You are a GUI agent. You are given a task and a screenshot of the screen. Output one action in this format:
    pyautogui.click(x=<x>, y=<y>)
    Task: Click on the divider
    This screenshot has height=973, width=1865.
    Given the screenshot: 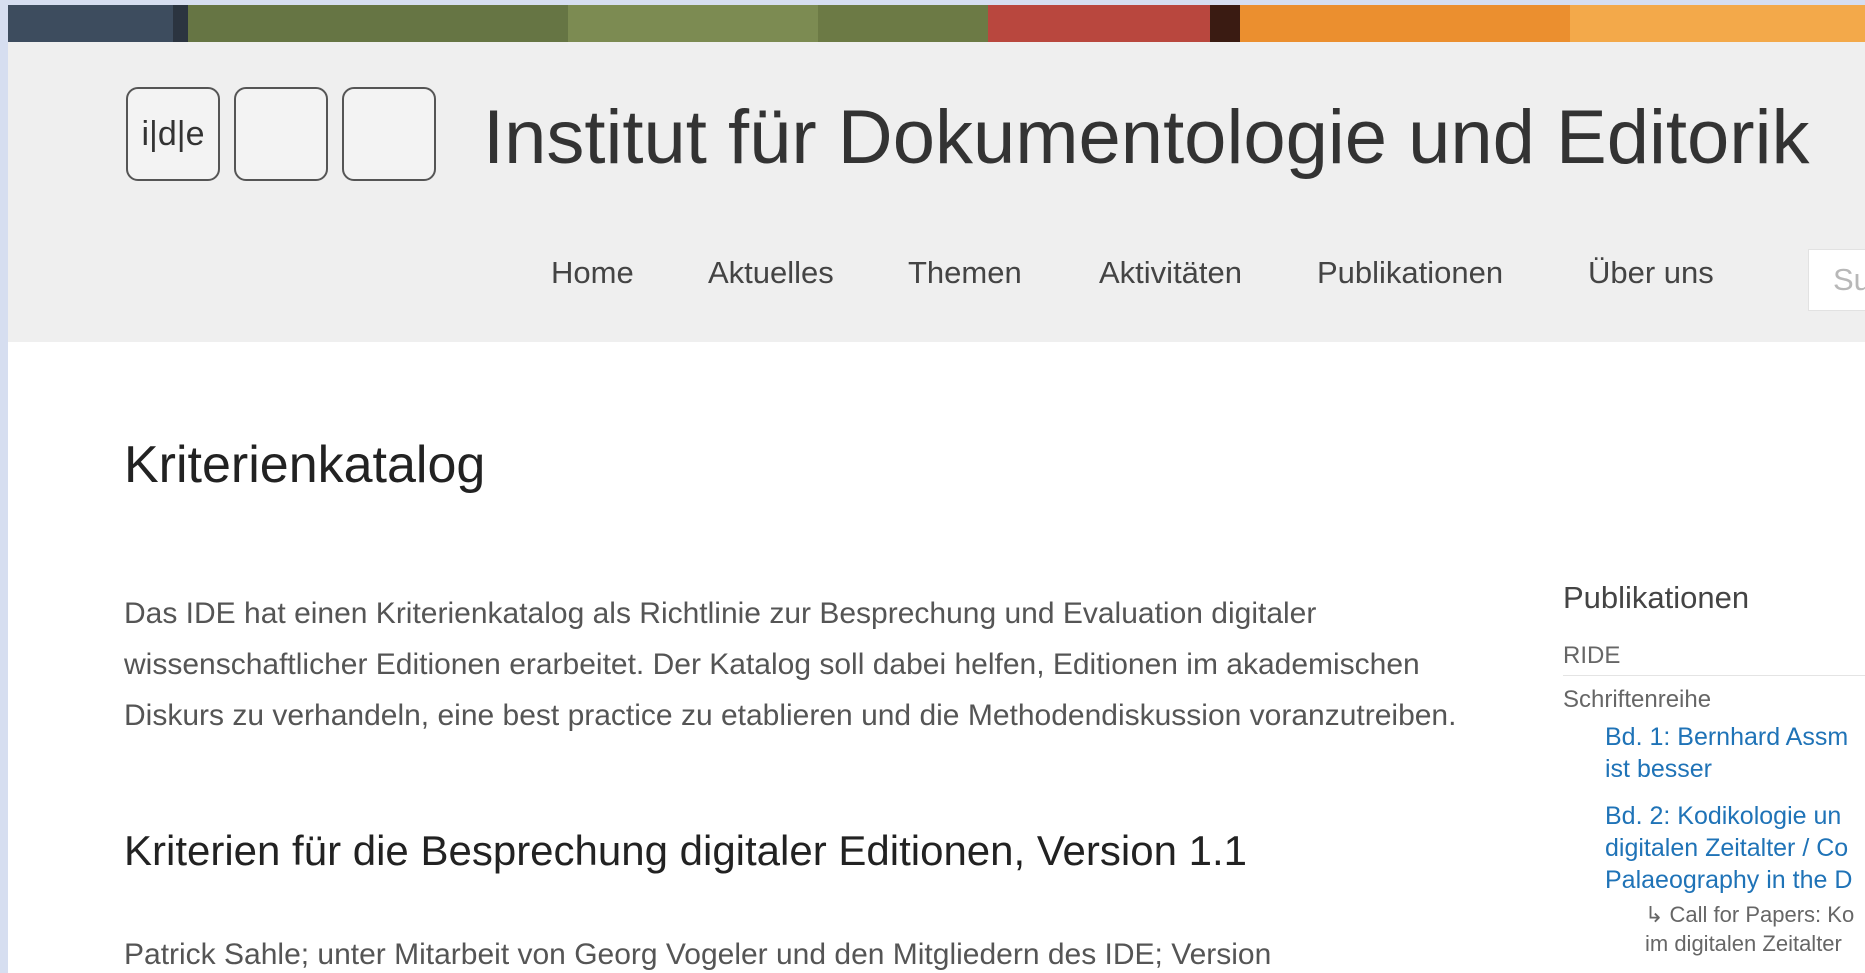 What is the action you would take?
    pyautogui.click(x=1714, y=675)
    